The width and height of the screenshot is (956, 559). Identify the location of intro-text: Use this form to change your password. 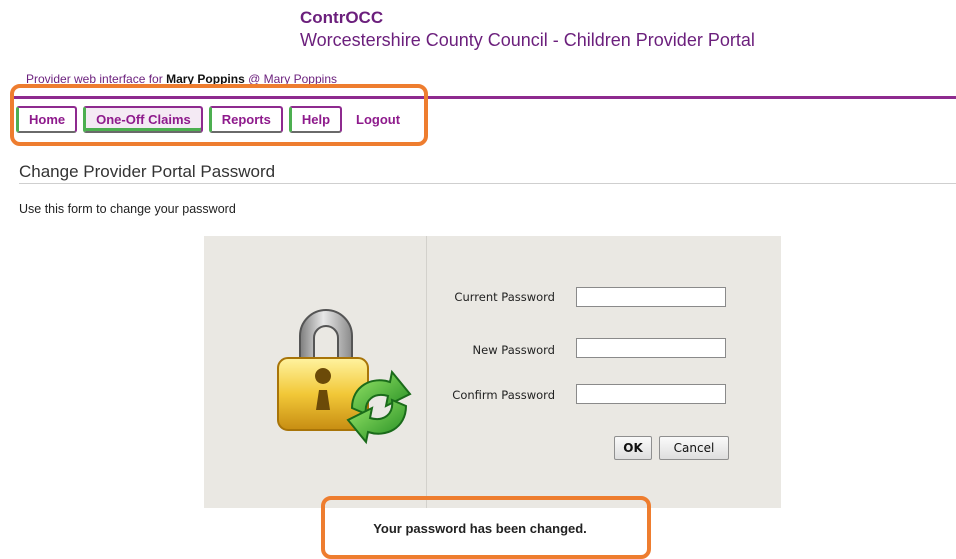
(127, 209).